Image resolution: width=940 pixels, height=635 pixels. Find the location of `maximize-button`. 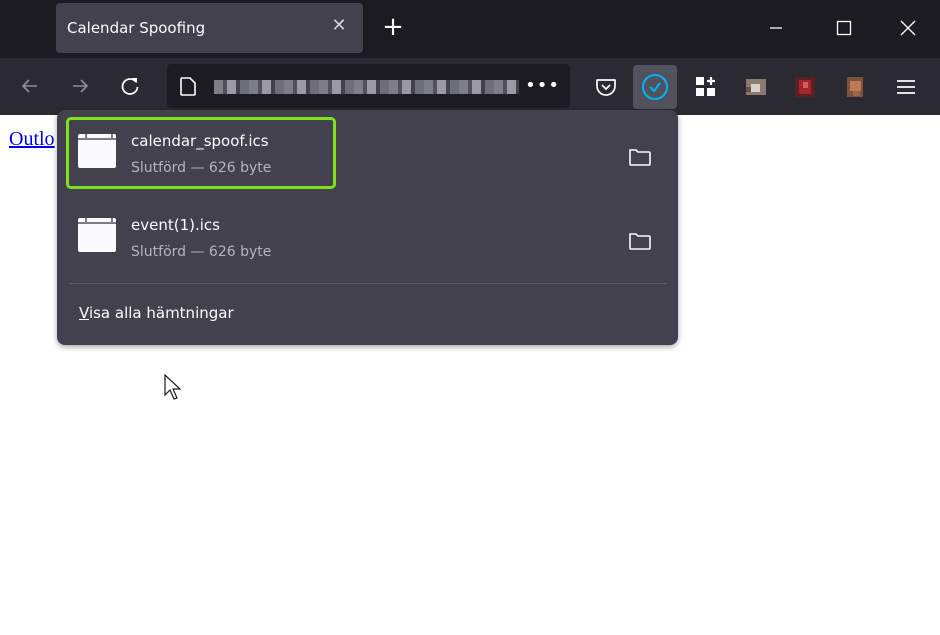

maximize-button is located at coordinates (844, 28).